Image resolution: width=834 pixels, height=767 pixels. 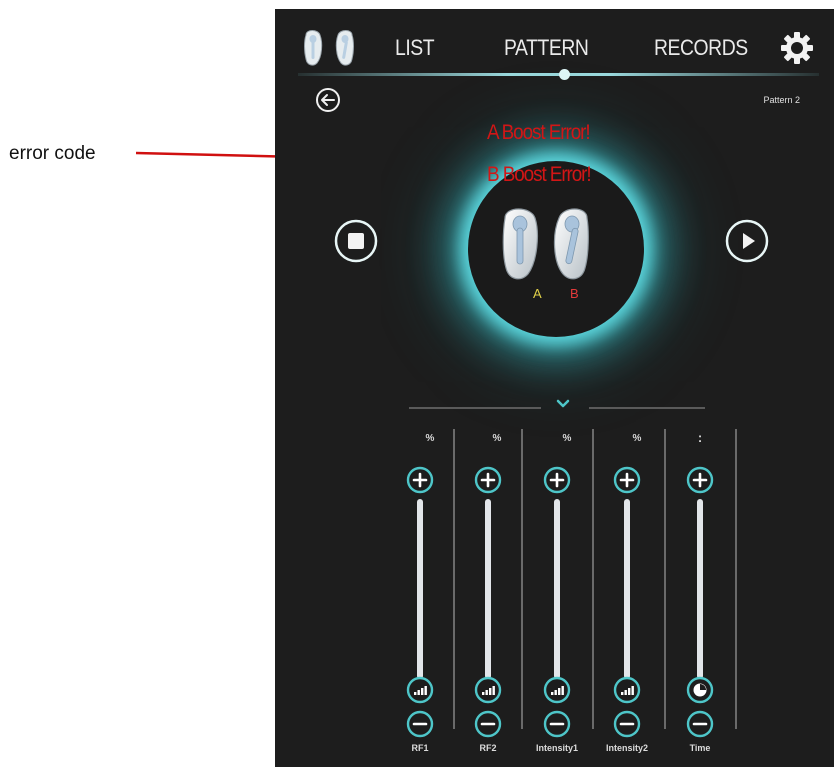 I want to click on slider-unit: :, so click(x=700, y=437).